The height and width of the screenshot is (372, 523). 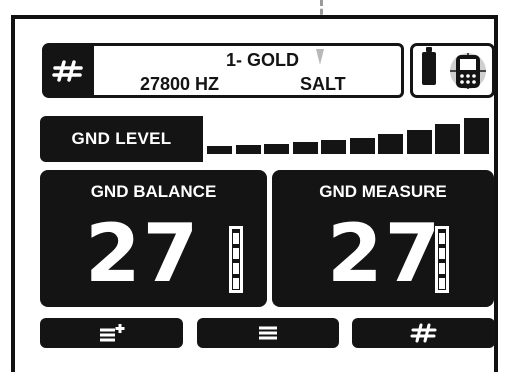 I want to click on ground-level-label: GND LEVEL, so click(x=121, y=139).